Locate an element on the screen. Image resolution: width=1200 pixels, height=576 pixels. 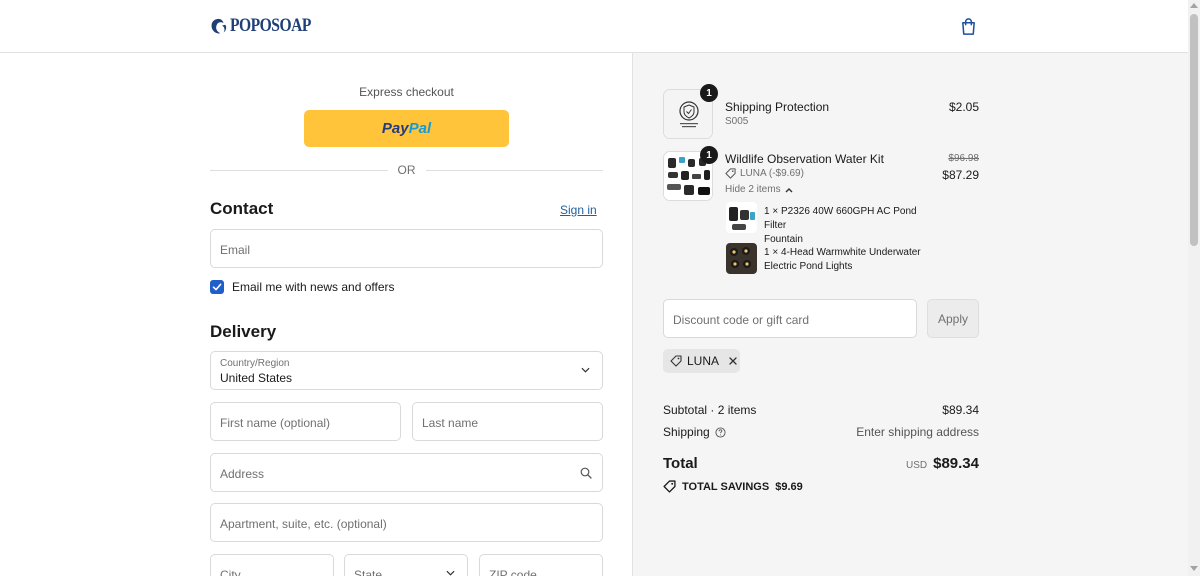
shipping-value: Enter shipping address is located at coordinates (917, 432).